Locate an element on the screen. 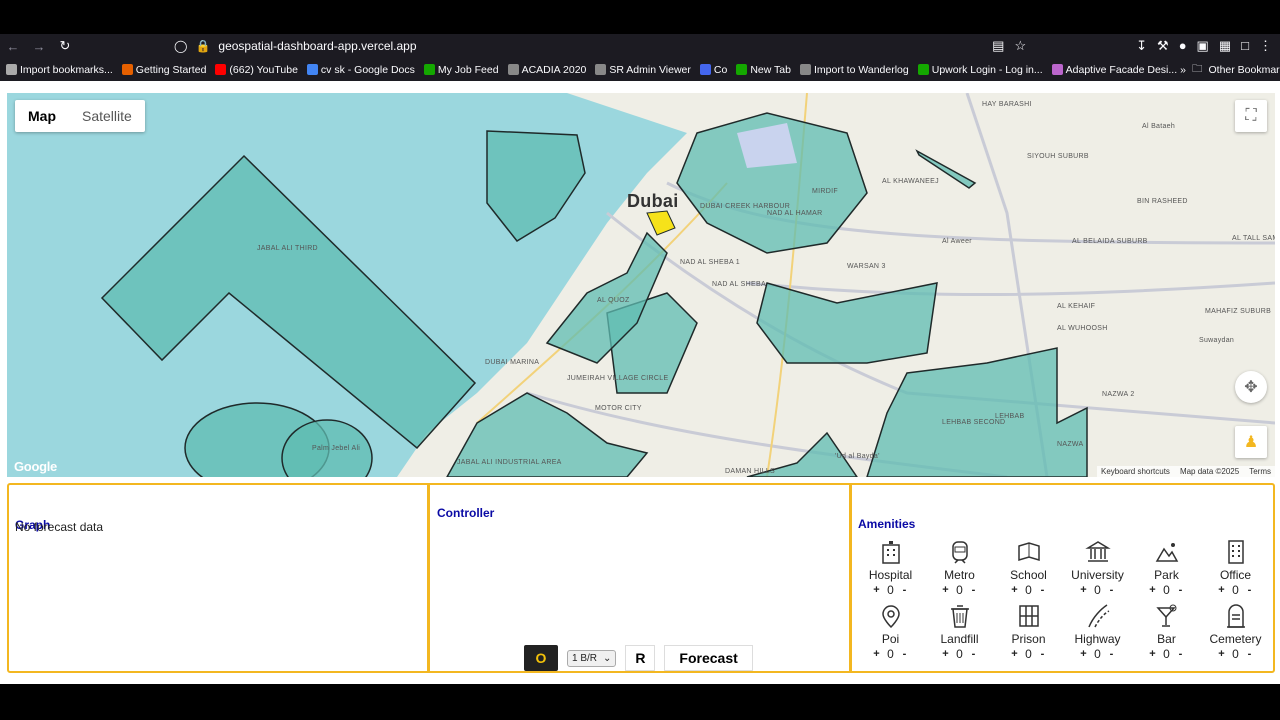 This screenshot has height=720, width=1280. puzzle-icon: ▦ is located at coordinates (1225, 46).